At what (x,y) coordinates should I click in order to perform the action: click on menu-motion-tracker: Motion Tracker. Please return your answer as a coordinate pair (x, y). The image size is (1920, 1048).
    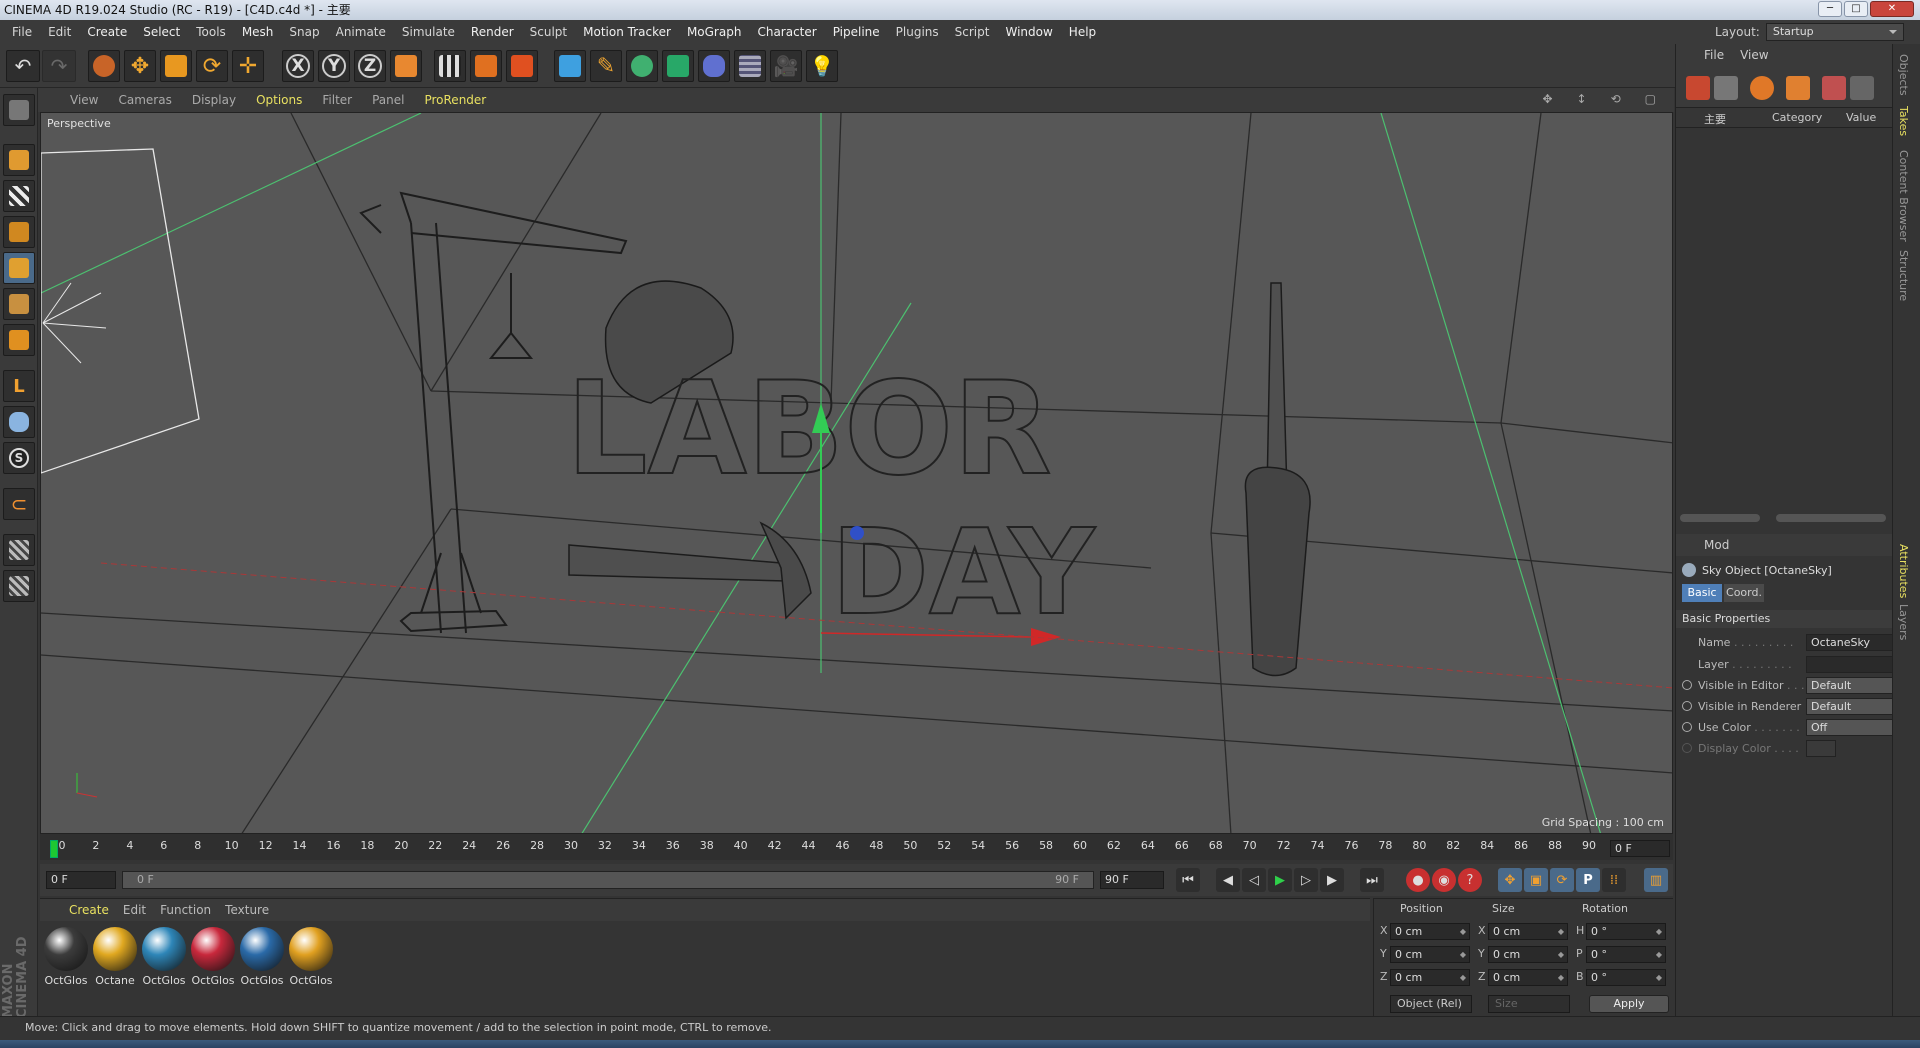
    Looking at the image, I should click on (627, 32).